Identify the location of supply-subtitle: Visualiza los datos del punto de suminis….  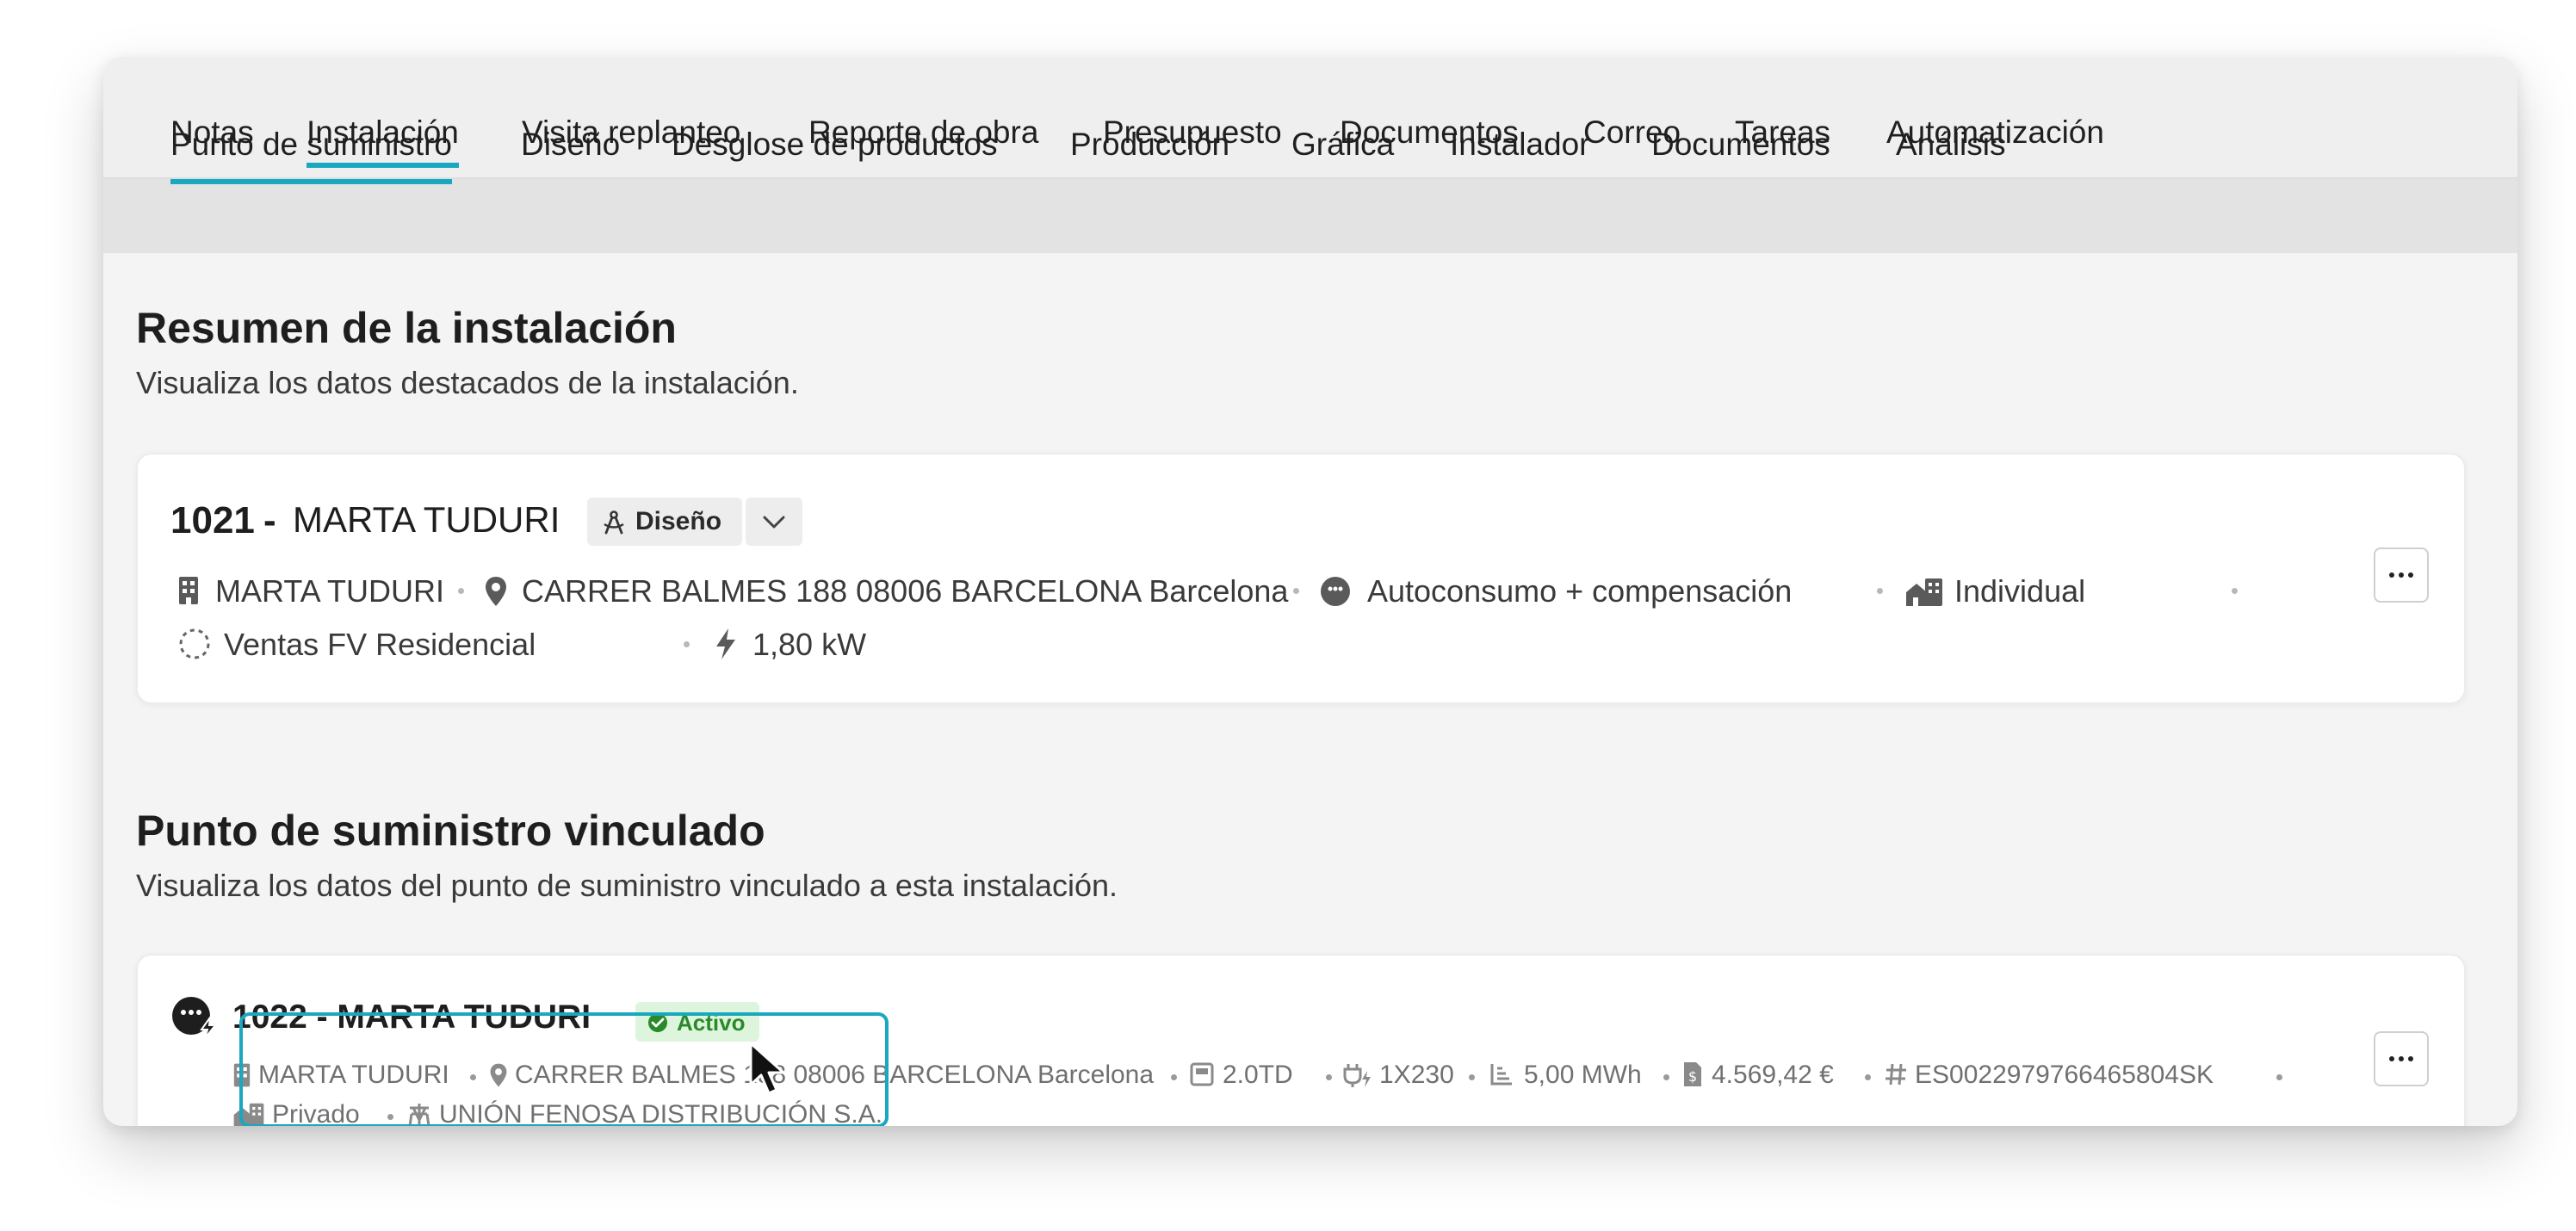
(627, 885).